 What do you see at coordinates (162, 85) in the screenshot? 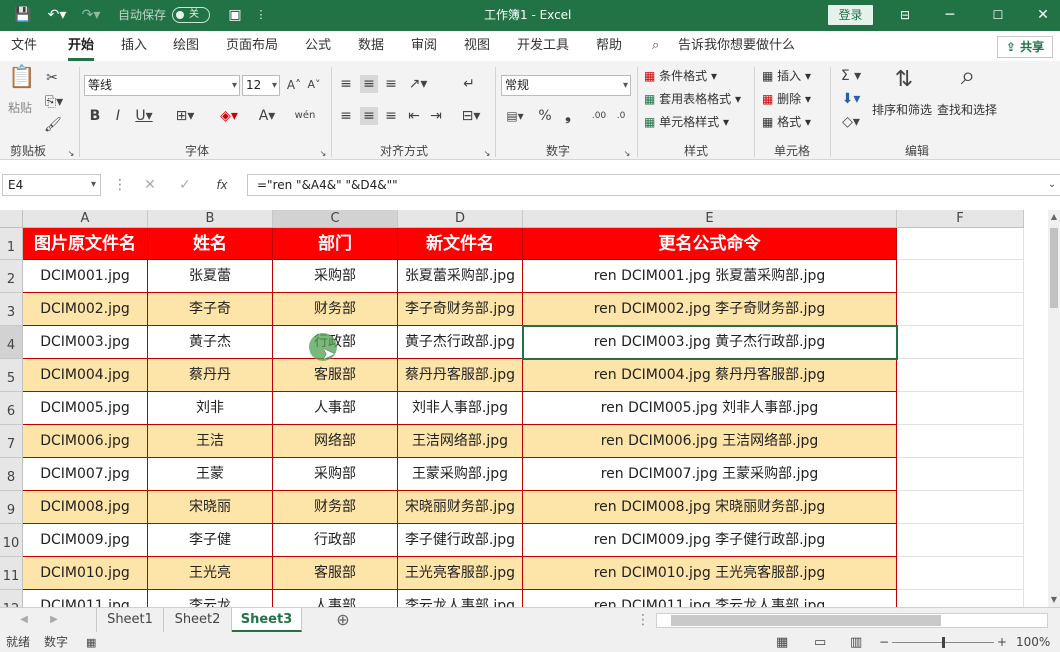
I see `font-name-select: 等线` at bounding box center [162, 85].